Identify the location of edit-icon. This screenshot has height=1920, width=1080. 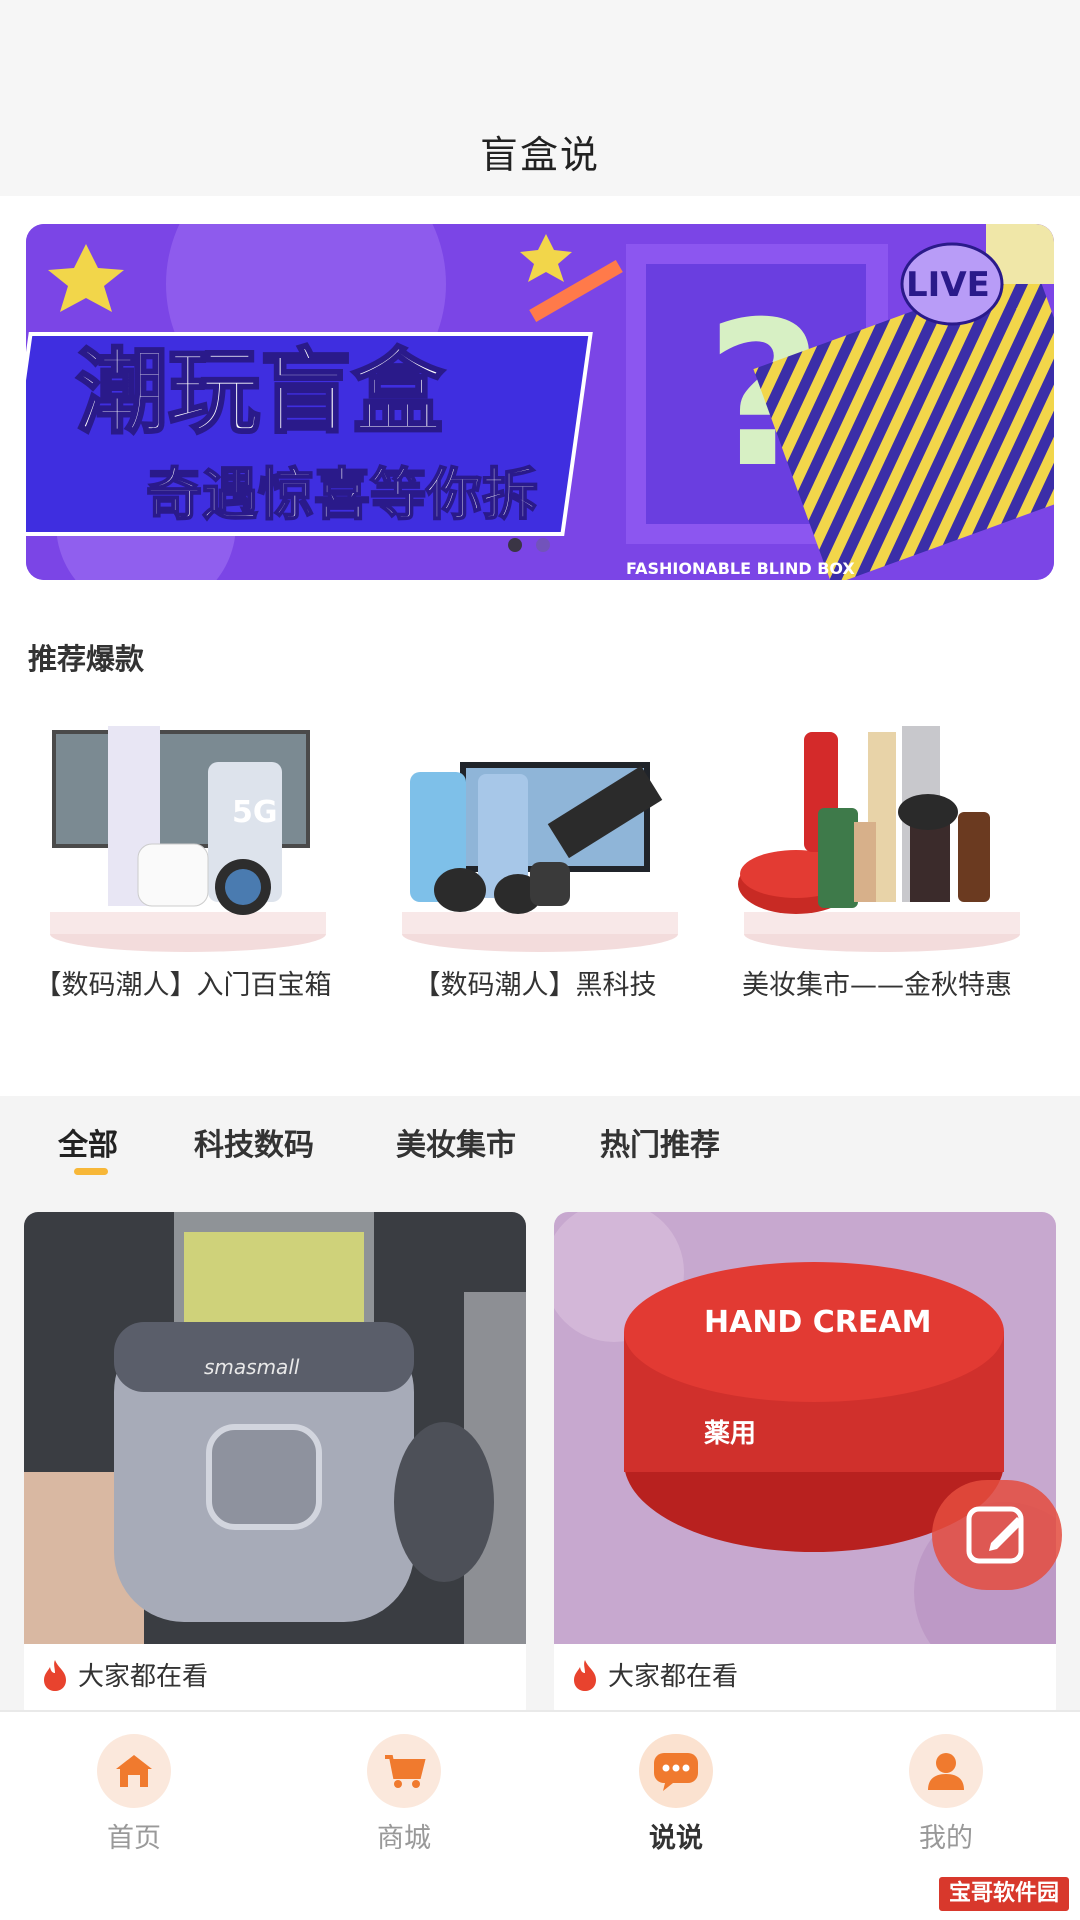
(995, 1535).